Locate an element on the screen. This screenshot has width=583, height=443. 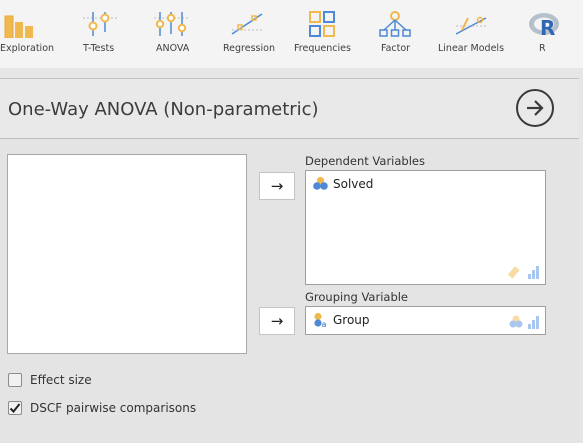
effect-size-label: Effect size is located at coordinates (61, 380).